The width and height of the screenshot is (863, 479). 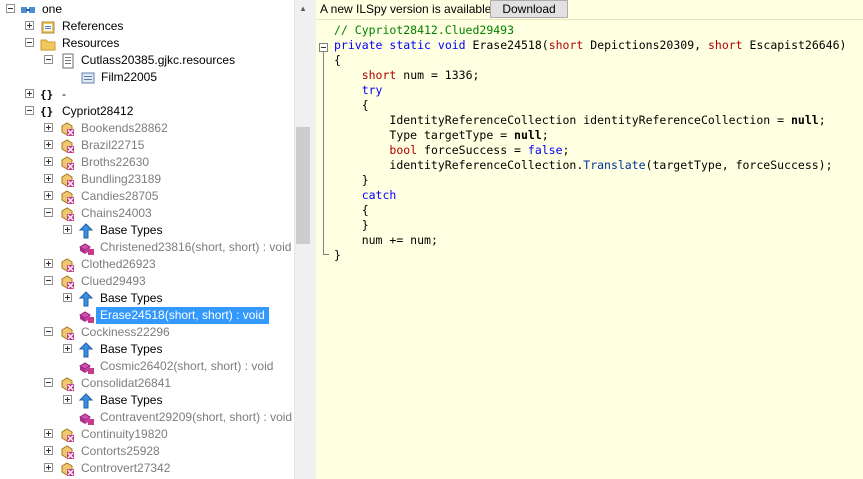 What do you see at coordinates (187, 366) in the screenshot?
I see `tree-node-label: Cosmic26402(short, short) : void` at bounding box center [187, 366].